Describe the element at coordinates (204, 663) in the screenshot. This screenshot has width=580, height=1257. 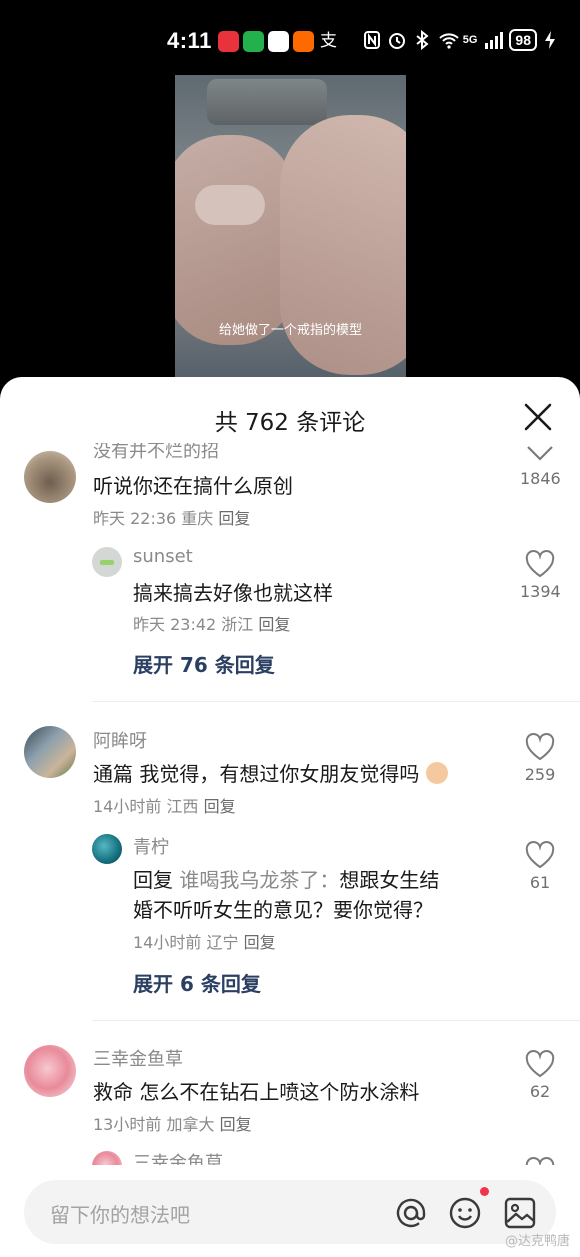
I see `expand-replies-button: 展开 76 条回复` at that location.